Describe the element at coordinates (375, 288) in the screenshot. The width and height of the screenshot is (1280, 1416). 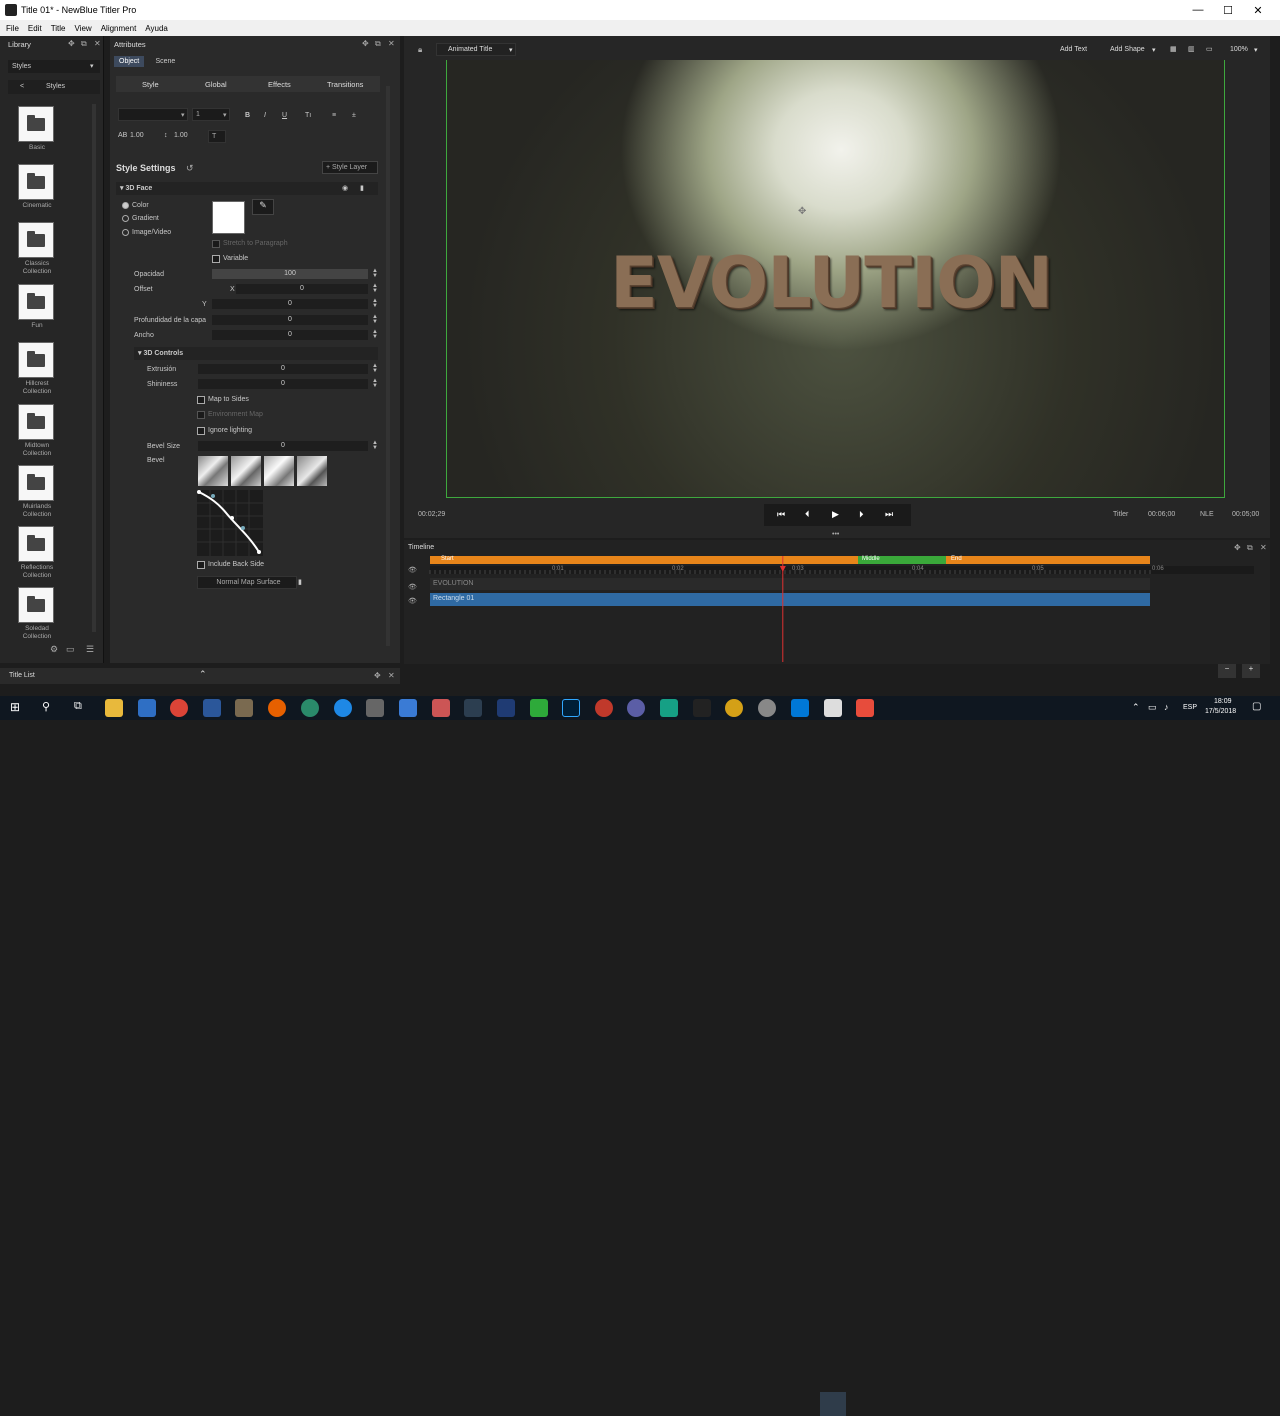
I see `offset-x-stepper: ▲ ▼` at that location.